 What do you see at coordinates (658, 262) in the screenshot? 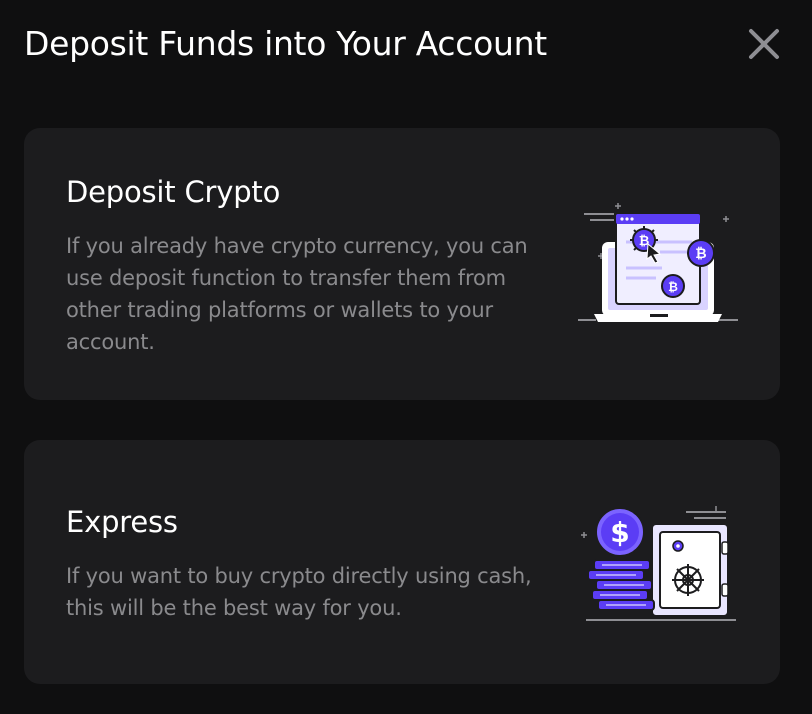
I see `laptop-bitcoin-icon: ₿ ₿ ₿` at bounding box center [658, 262].